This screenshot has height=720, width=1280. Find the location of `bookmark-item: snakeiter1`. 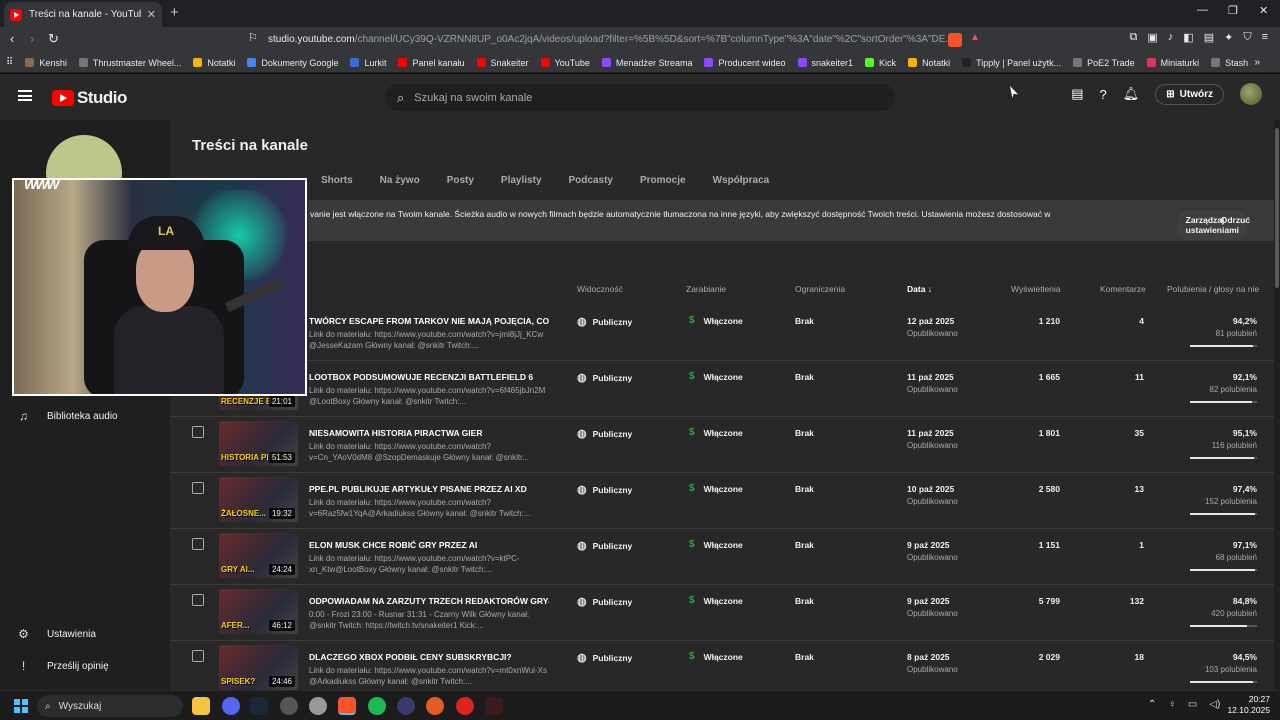

bookmark-item: snakeiter1 is located at coordinates (825, 63).